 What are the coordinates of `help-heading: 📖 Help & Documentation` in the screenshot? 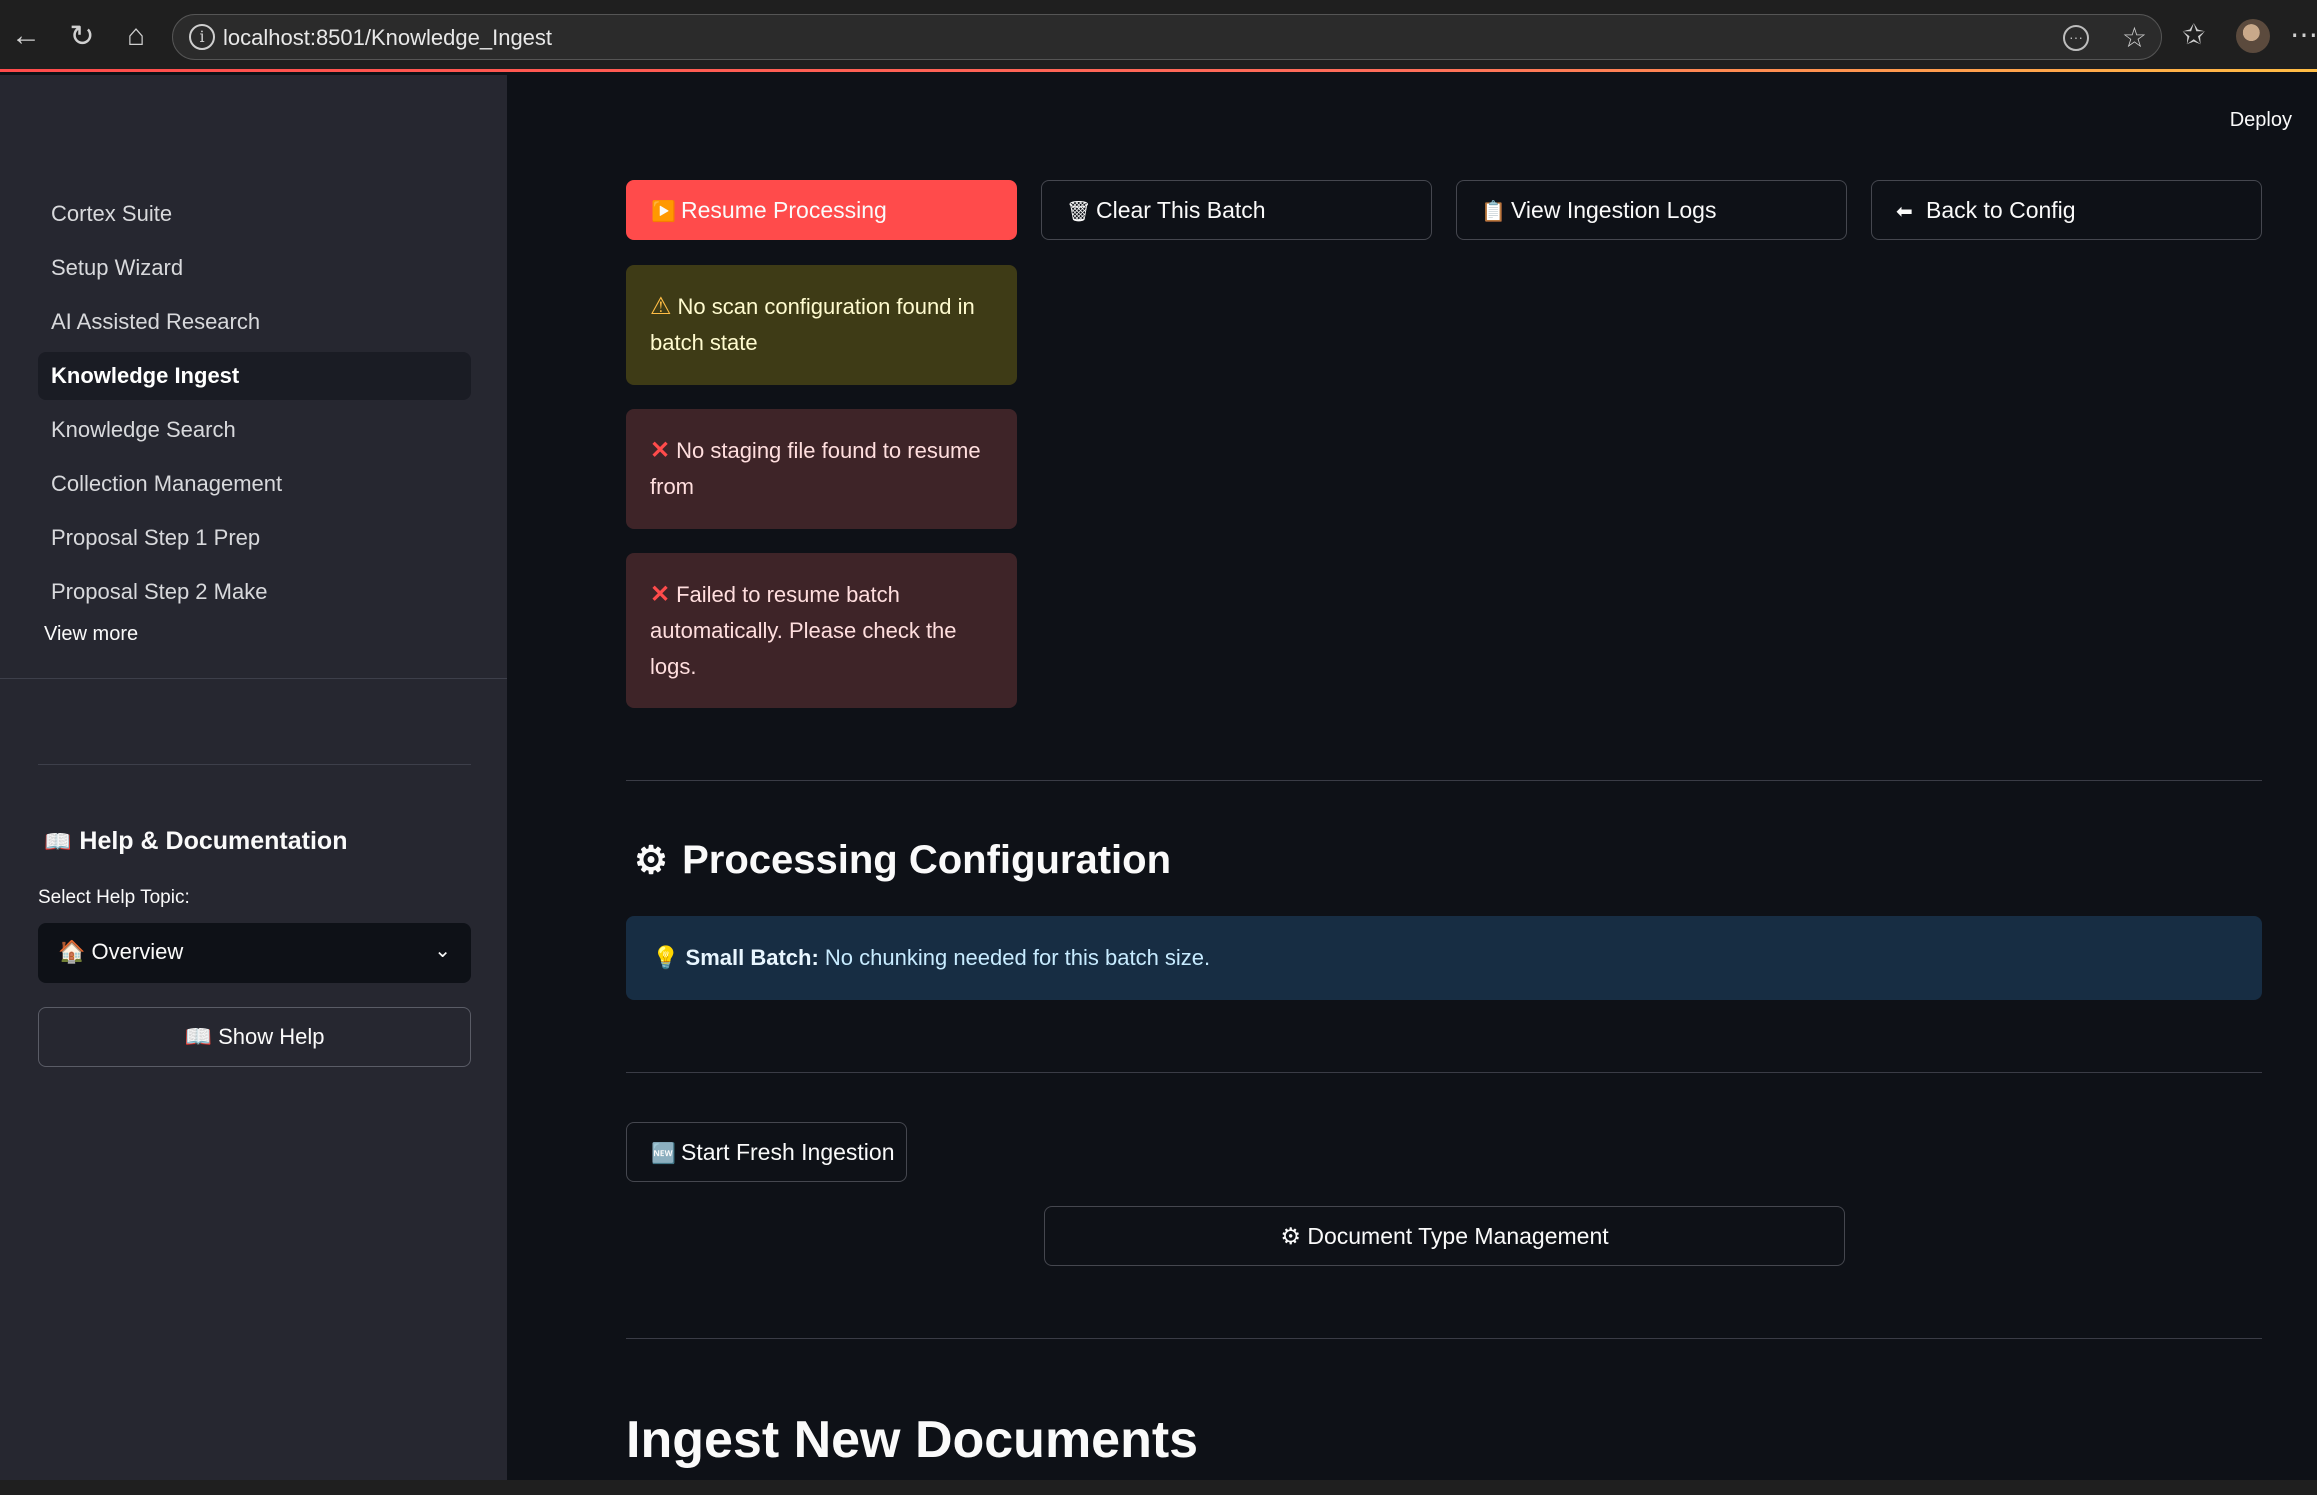 It's located at (195, 841).